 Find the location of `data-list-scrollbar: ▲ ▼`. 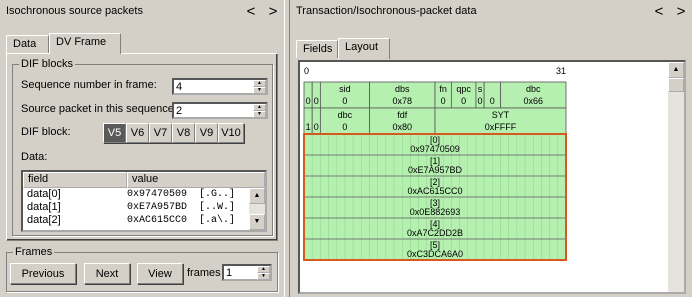

data-list-scrollbar: ▲ ▼ is located at coordinates (257, 209).